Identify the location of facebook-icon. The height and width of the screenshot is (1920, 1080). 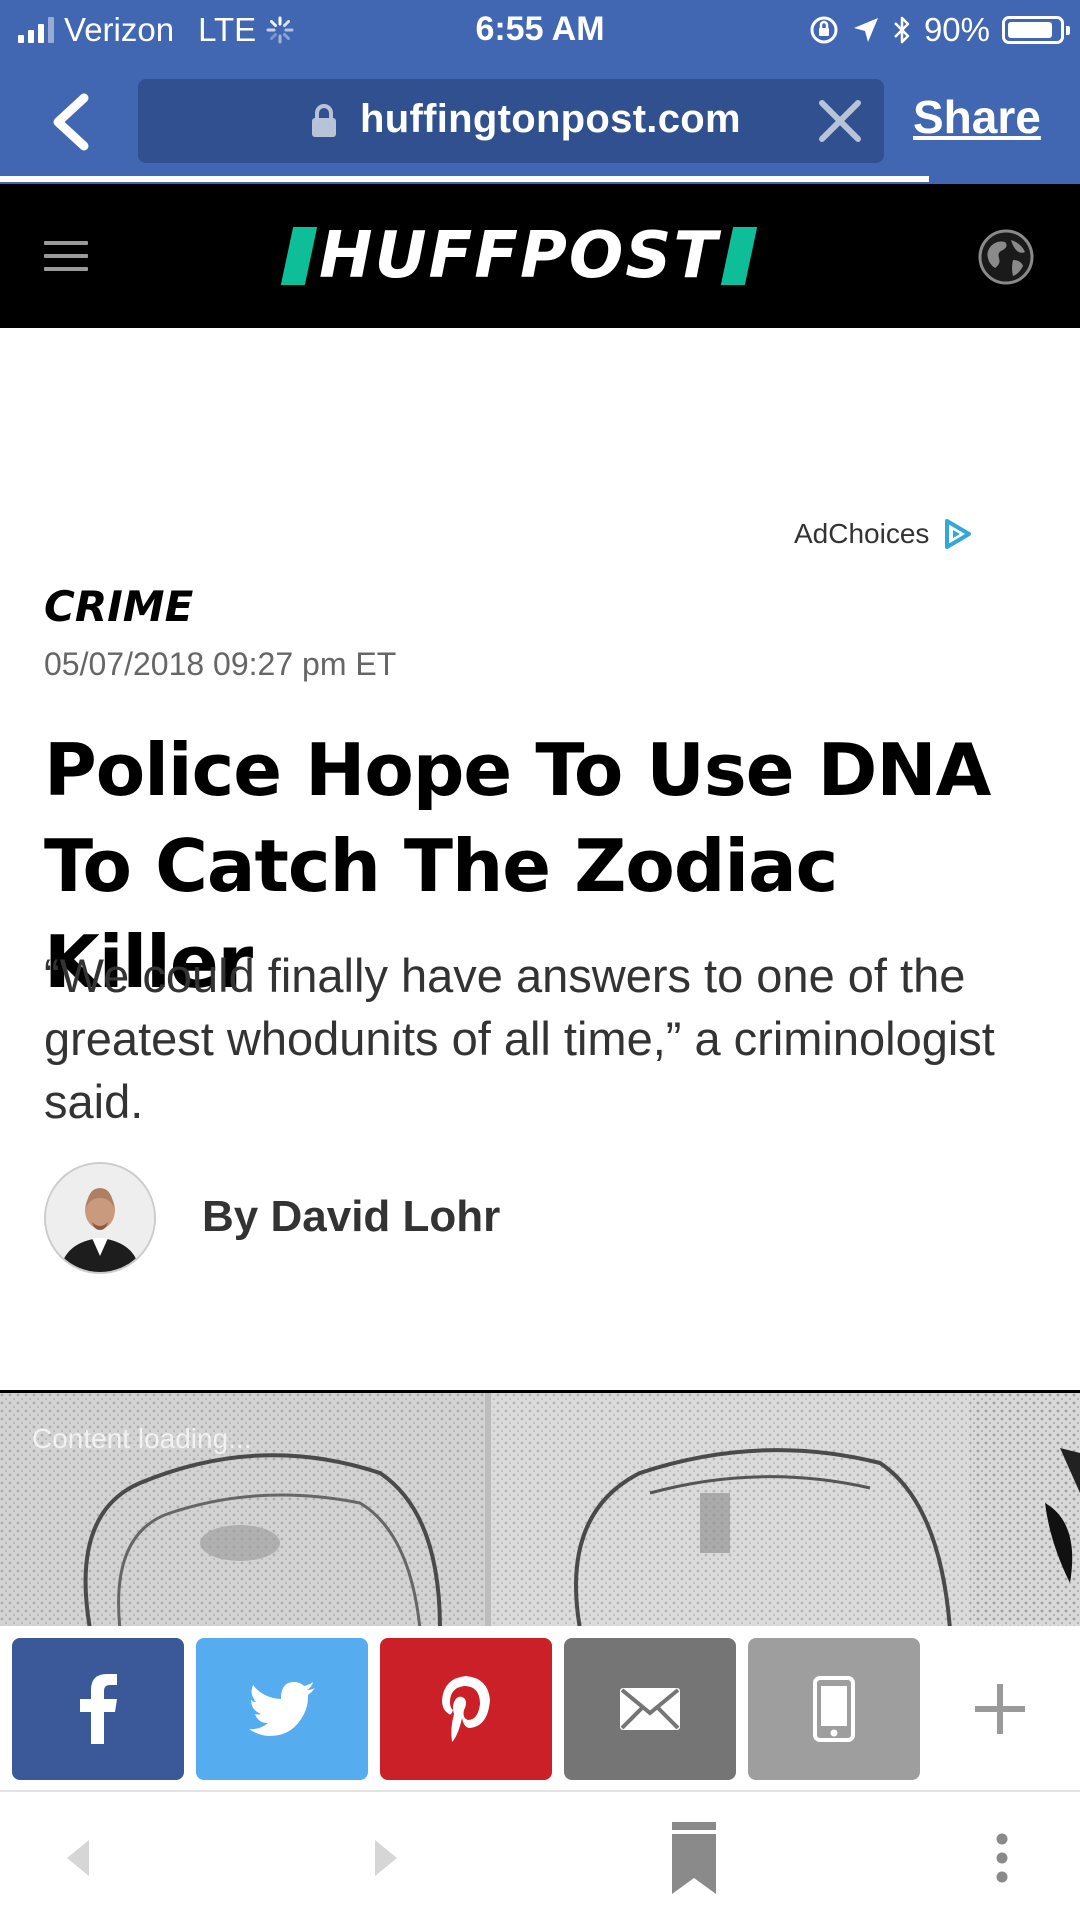
(98, 1709).